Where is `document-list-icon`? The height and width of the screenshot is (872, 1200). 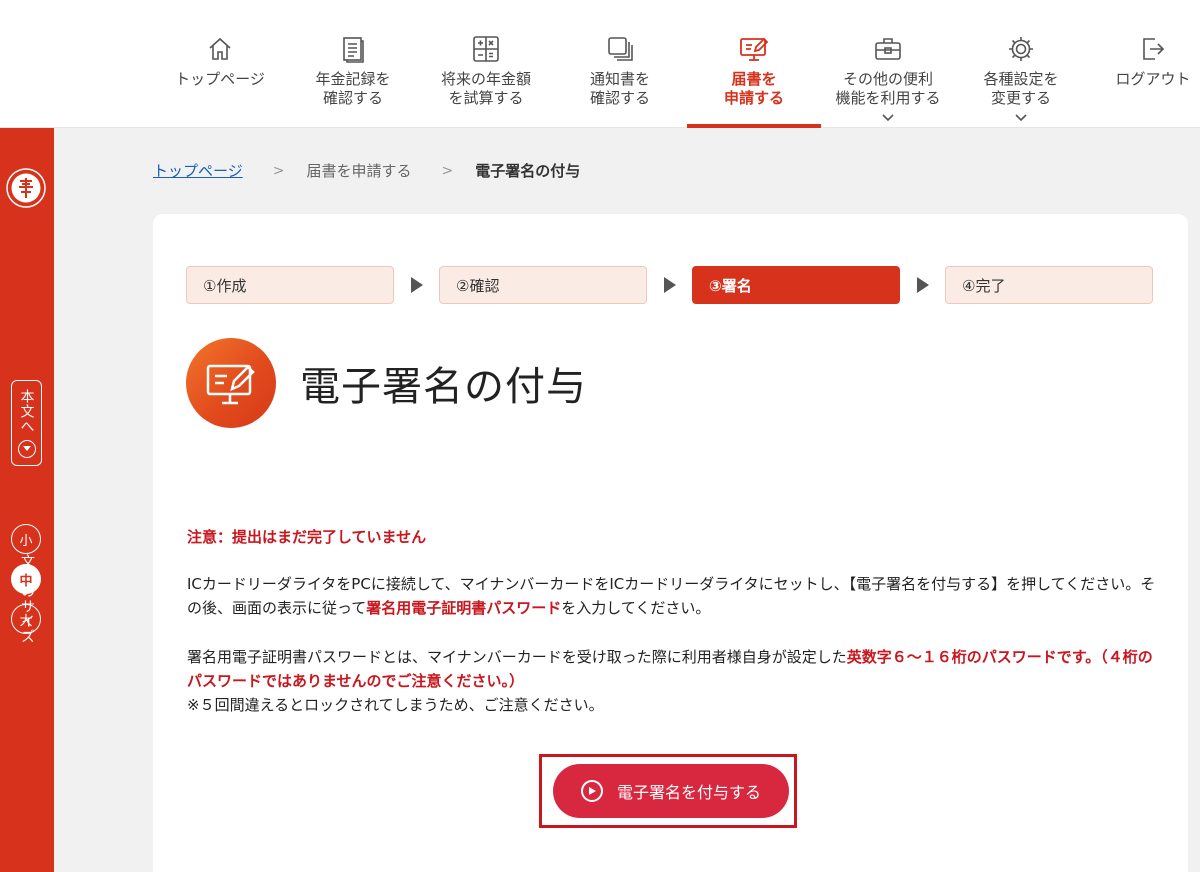
document-list-icon is located at coordinates (353, 49).